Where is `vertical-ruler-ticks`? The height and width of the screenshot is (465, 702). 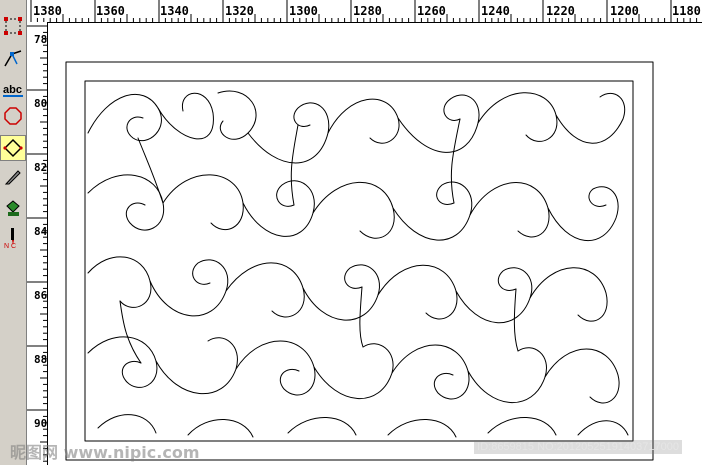
vertical-ruler-ticks is located at coordinates (37, 243).